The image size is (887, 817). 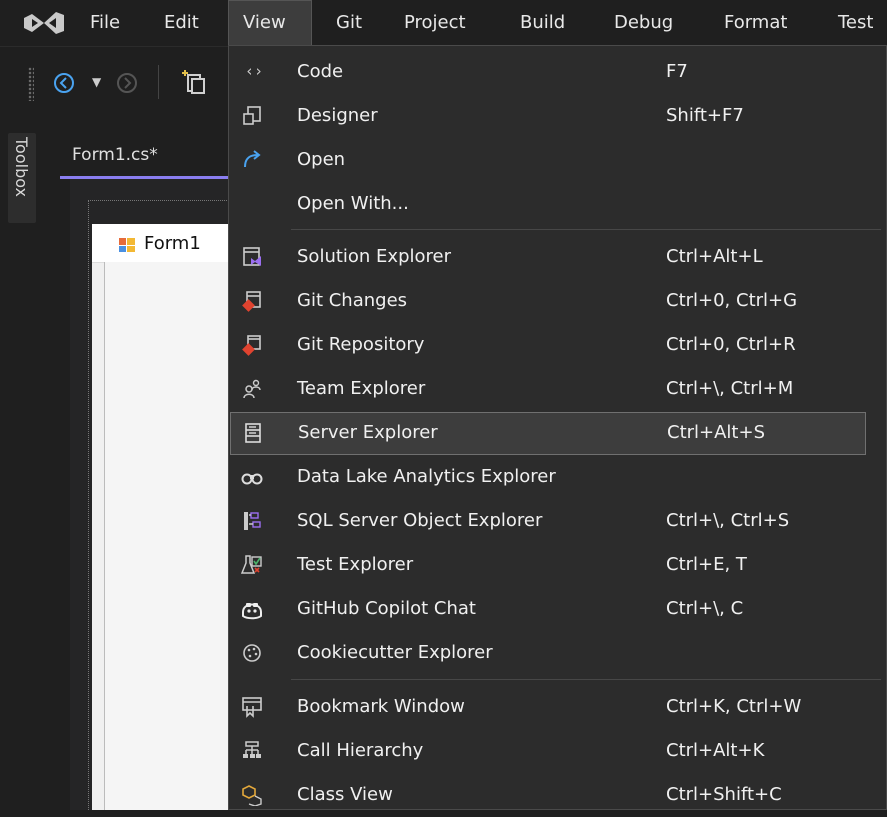 I want to click on menu-item-team-explorer: Team Explorer Ctrl+\, Ctrl+M, so click(x=557, y=389).